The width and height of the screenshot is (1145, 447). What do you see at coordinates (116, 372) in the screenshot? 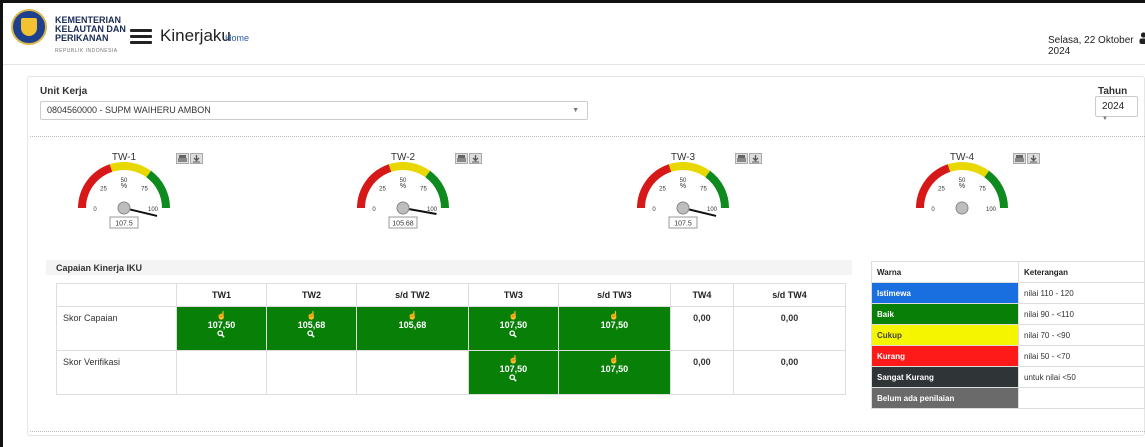
I see `row-label: Skor Verifikasi` at bounding box center [116, 372].